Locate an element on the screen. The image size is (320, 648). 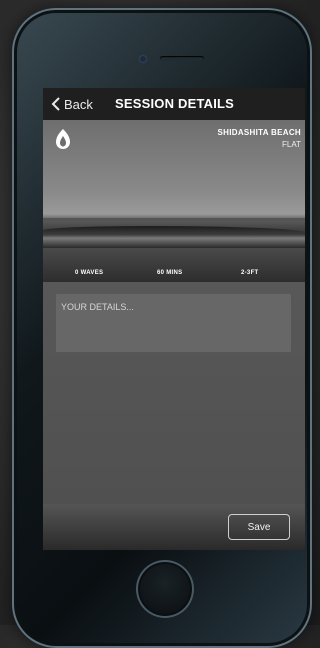
save-button: Save is located at coordinates (259, 527).